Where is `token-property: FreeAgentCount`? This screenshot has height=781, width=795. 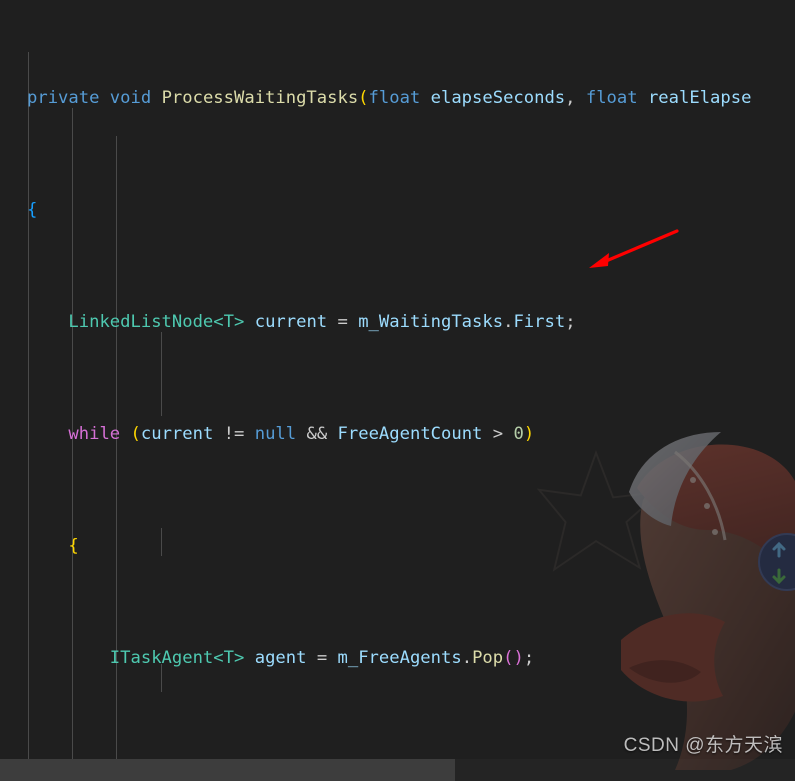
token-property: FreeAgentCount is located at coordinates (410, 434).